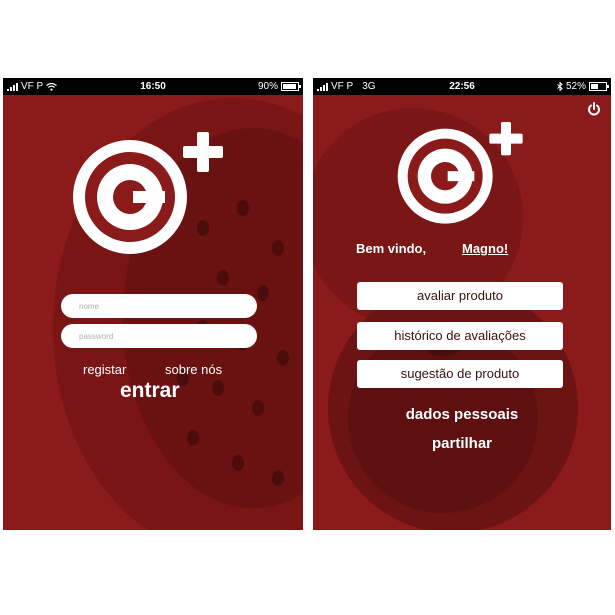 This screenshot has width=615, height=615. I want to click on name-input, so click(159, 306).